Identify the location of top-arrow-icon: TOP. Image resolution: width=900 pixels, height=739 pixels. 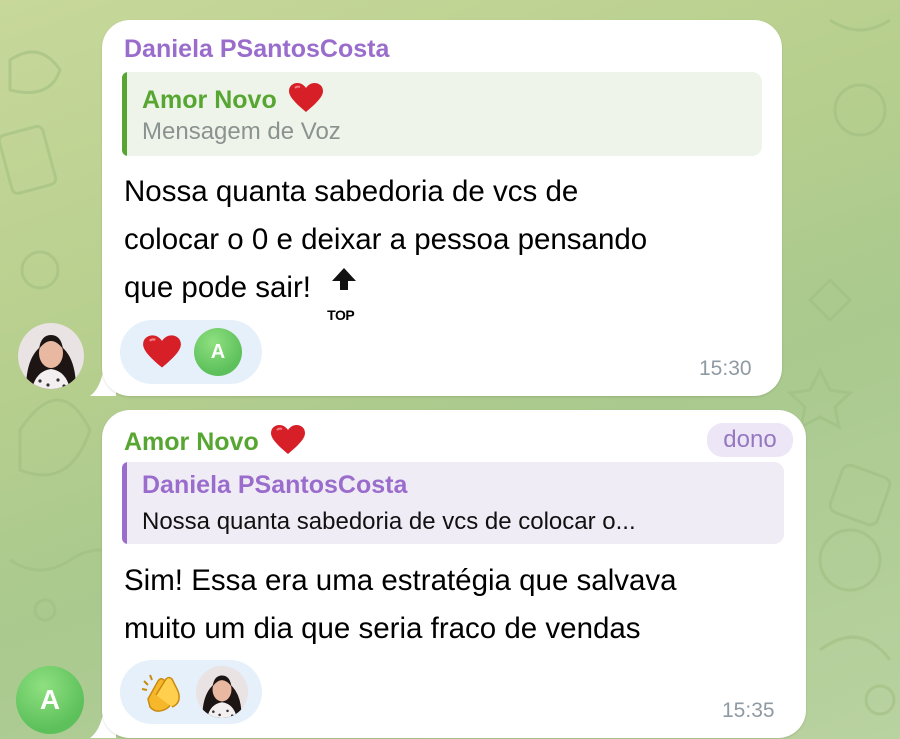
(344, 295).